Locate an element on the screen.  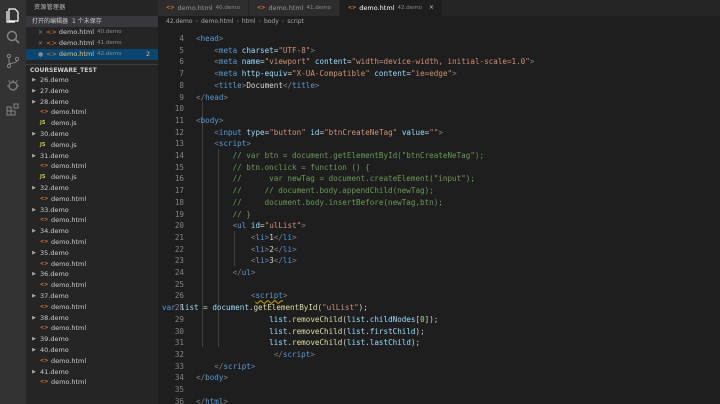
tree-folder: ▶ 32.demo is located at coordinates (92, 188).